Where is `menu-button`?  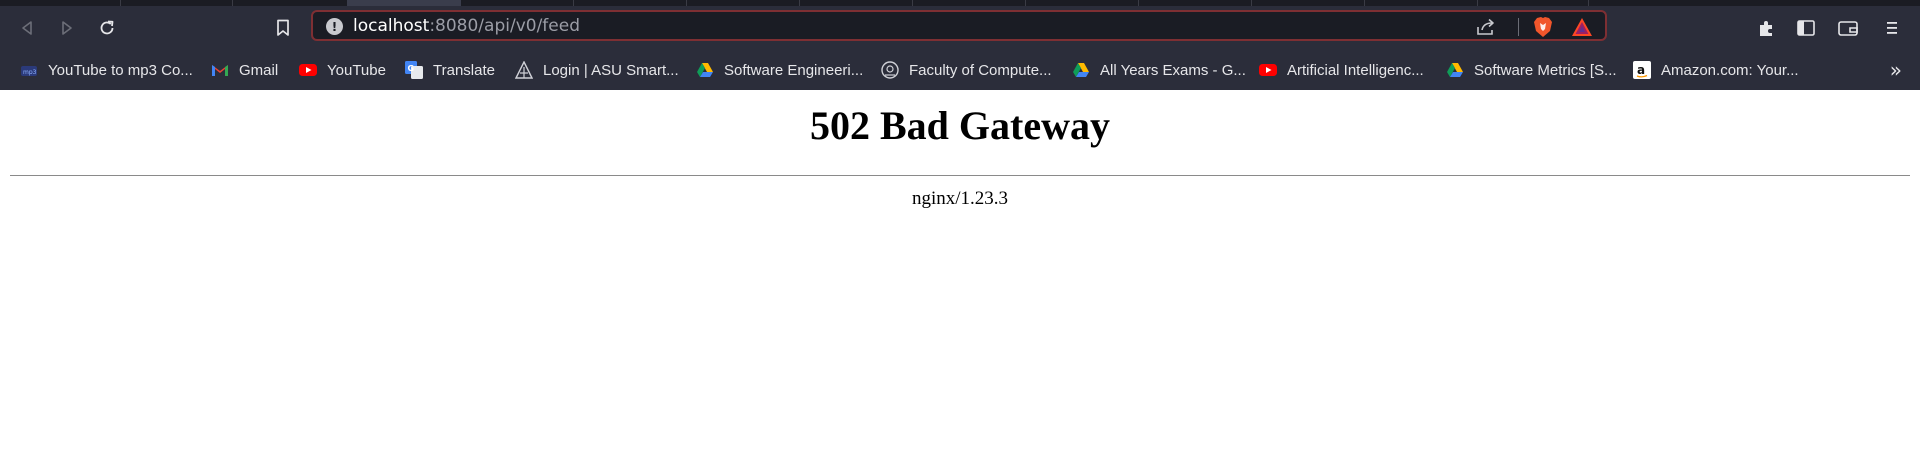 menu-button is located at coordinates (1892, 28).